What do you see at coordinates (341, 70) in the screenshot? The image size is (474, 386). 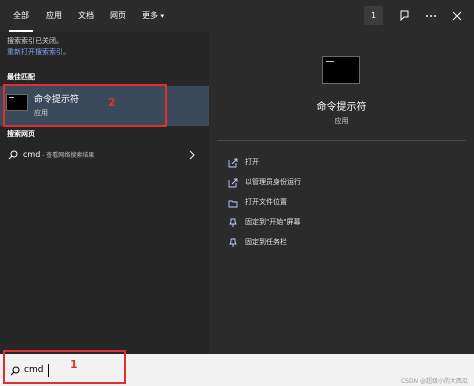 I see `command-prompt-large-icon` at bounding box center [341, 70].